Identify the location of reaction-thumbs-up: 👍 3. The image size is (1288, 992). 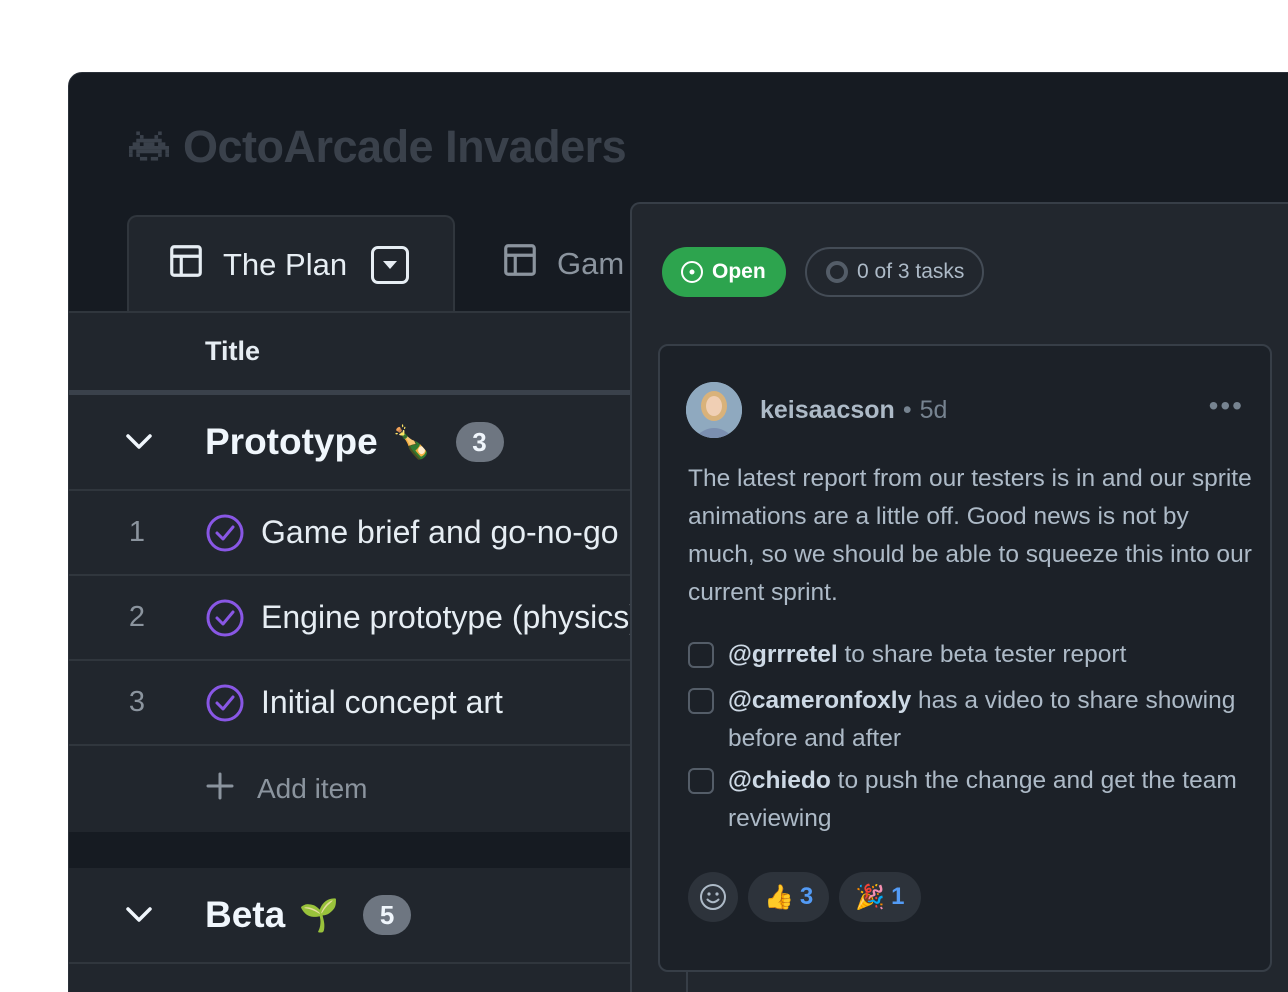
(789, 897).